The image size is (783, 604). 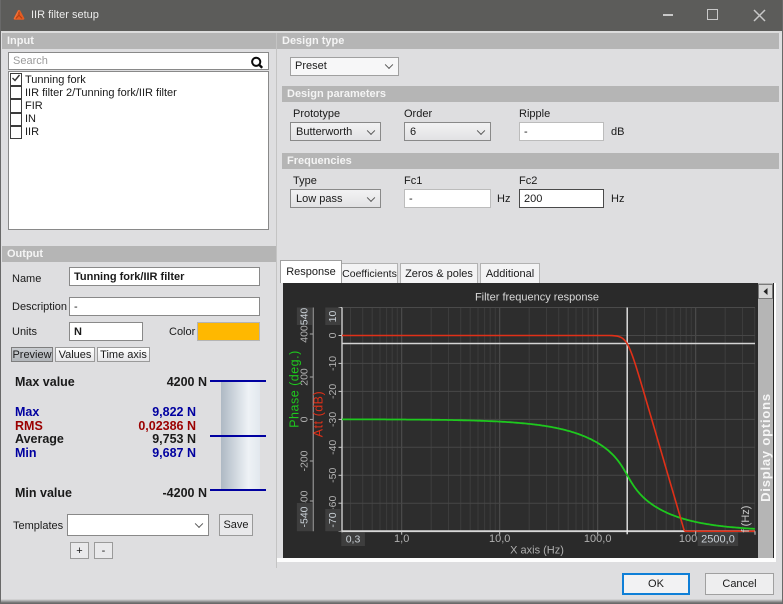 I want to click on svg-text: 540, so click(x=305, y=317).